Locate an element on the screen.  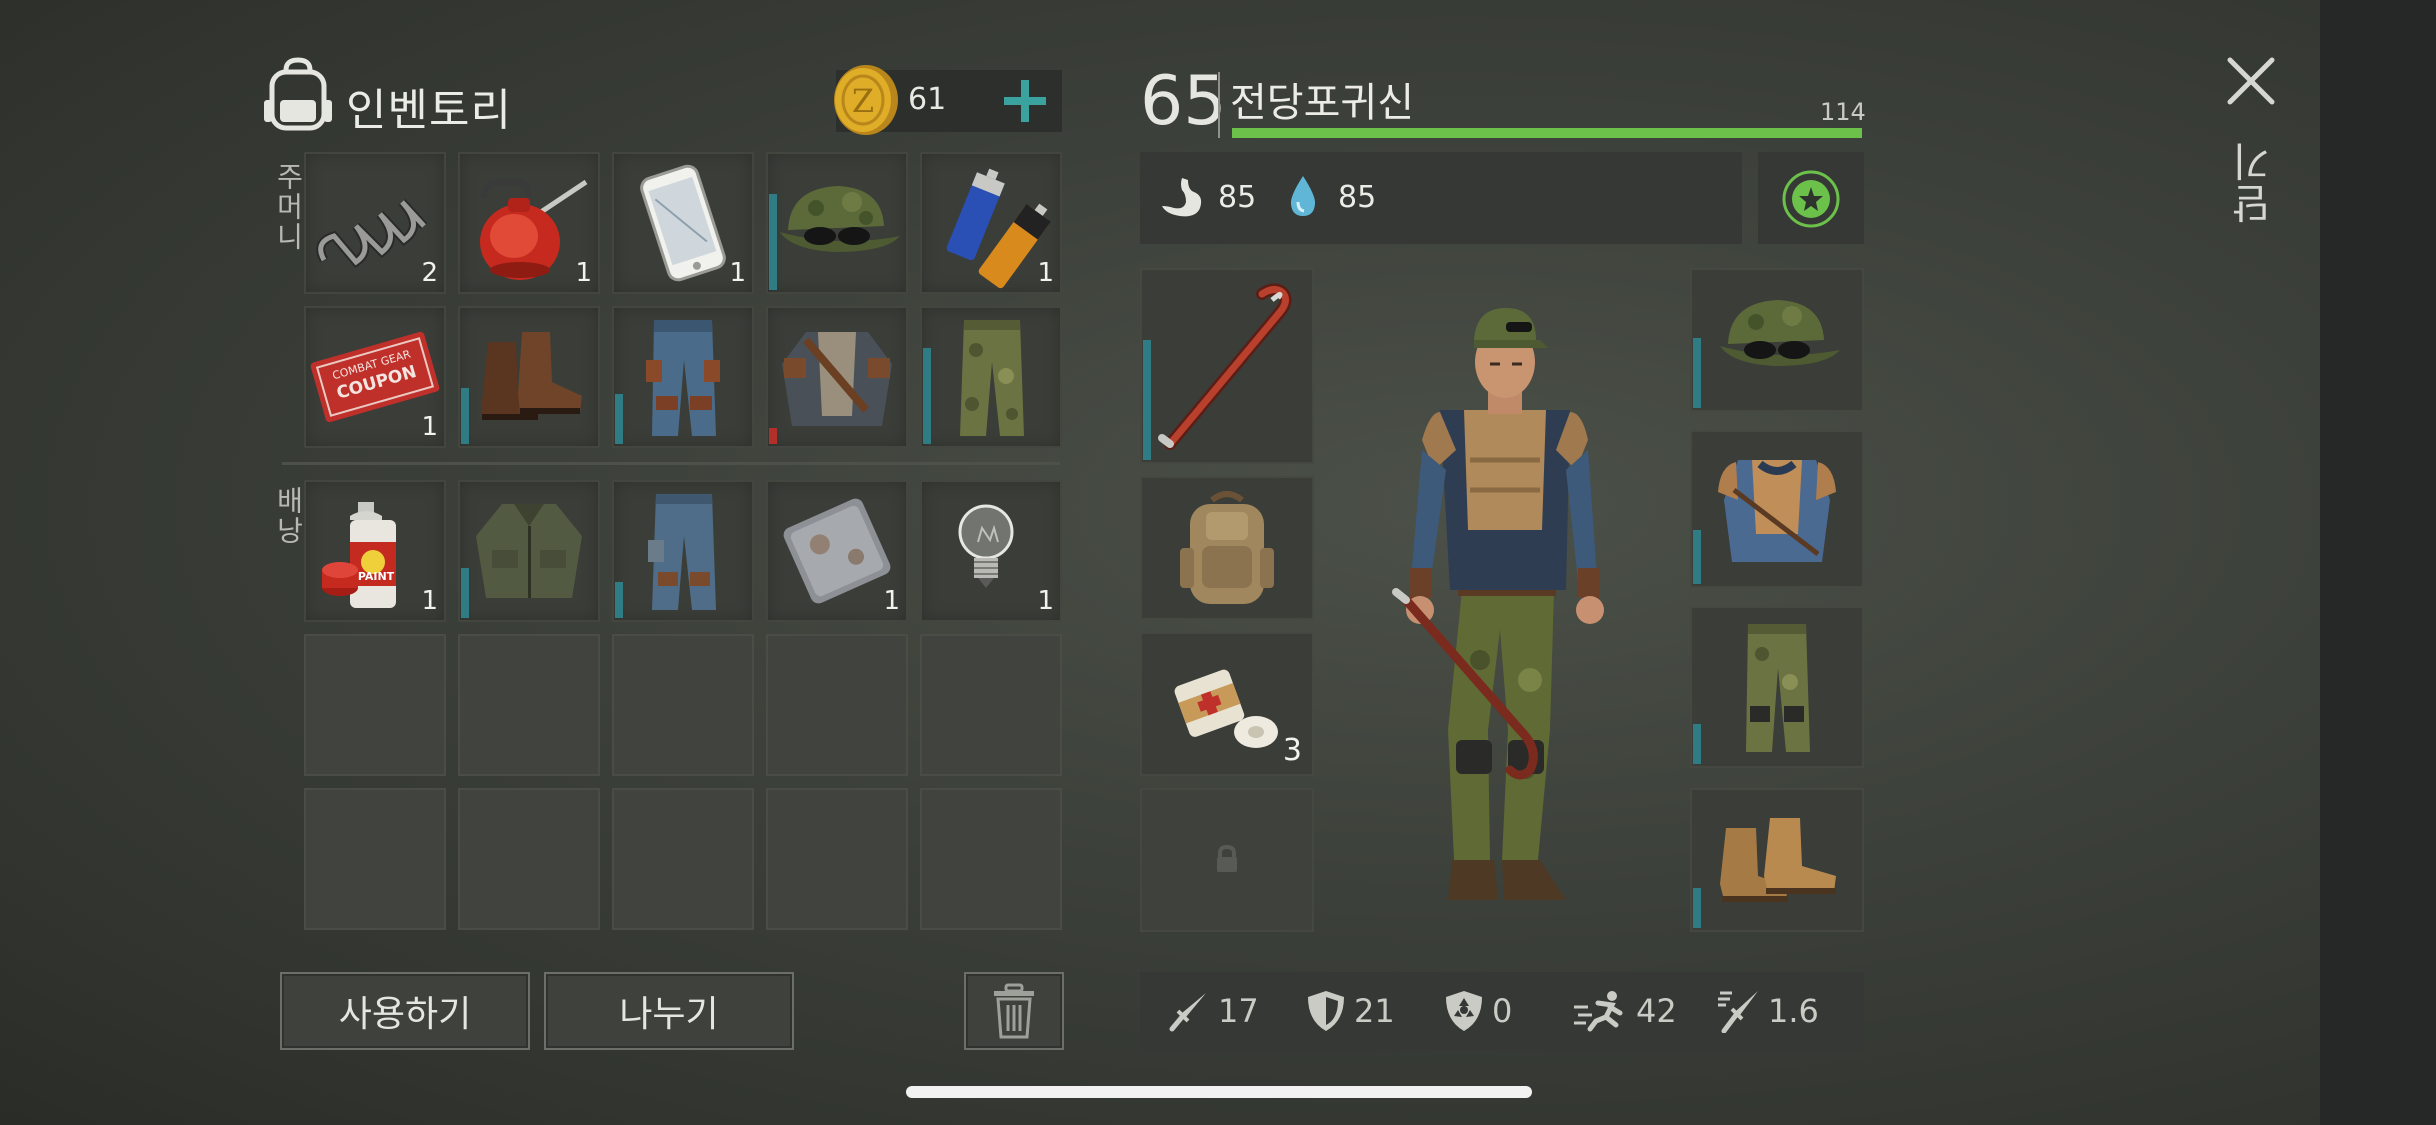
blue-pants-icon is located at coordinates (682, 552).